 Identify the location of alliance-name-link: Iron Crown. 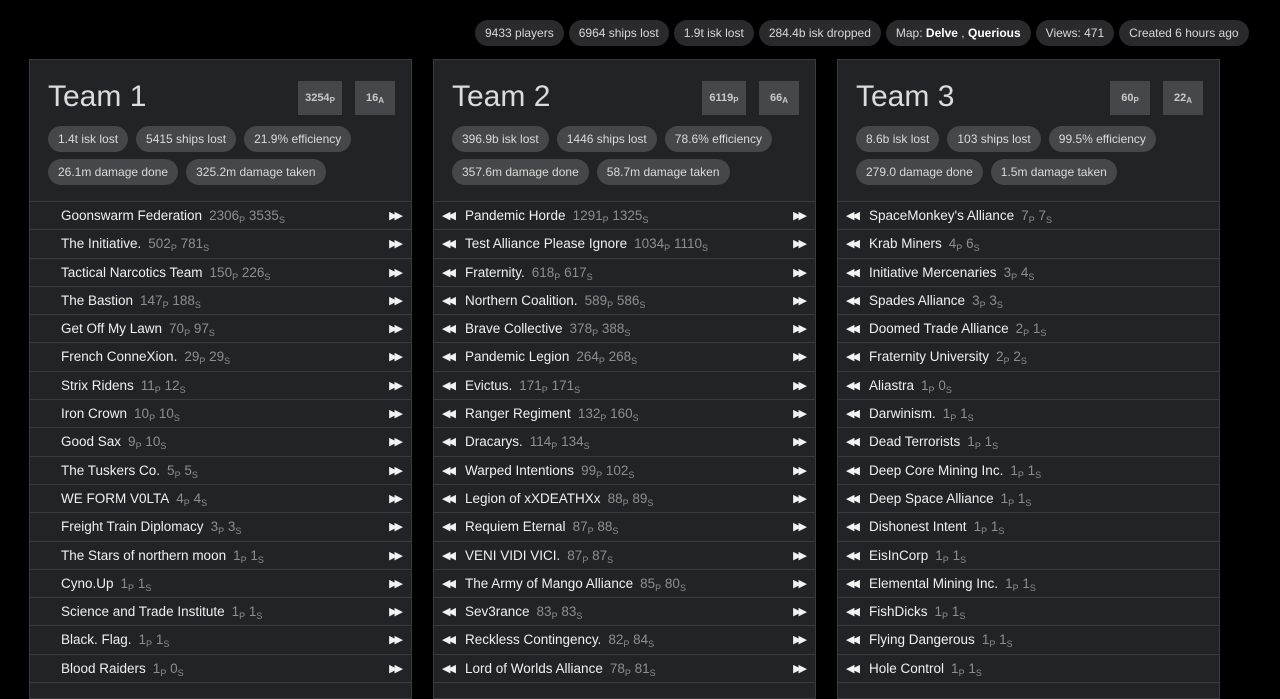
(94, 413).